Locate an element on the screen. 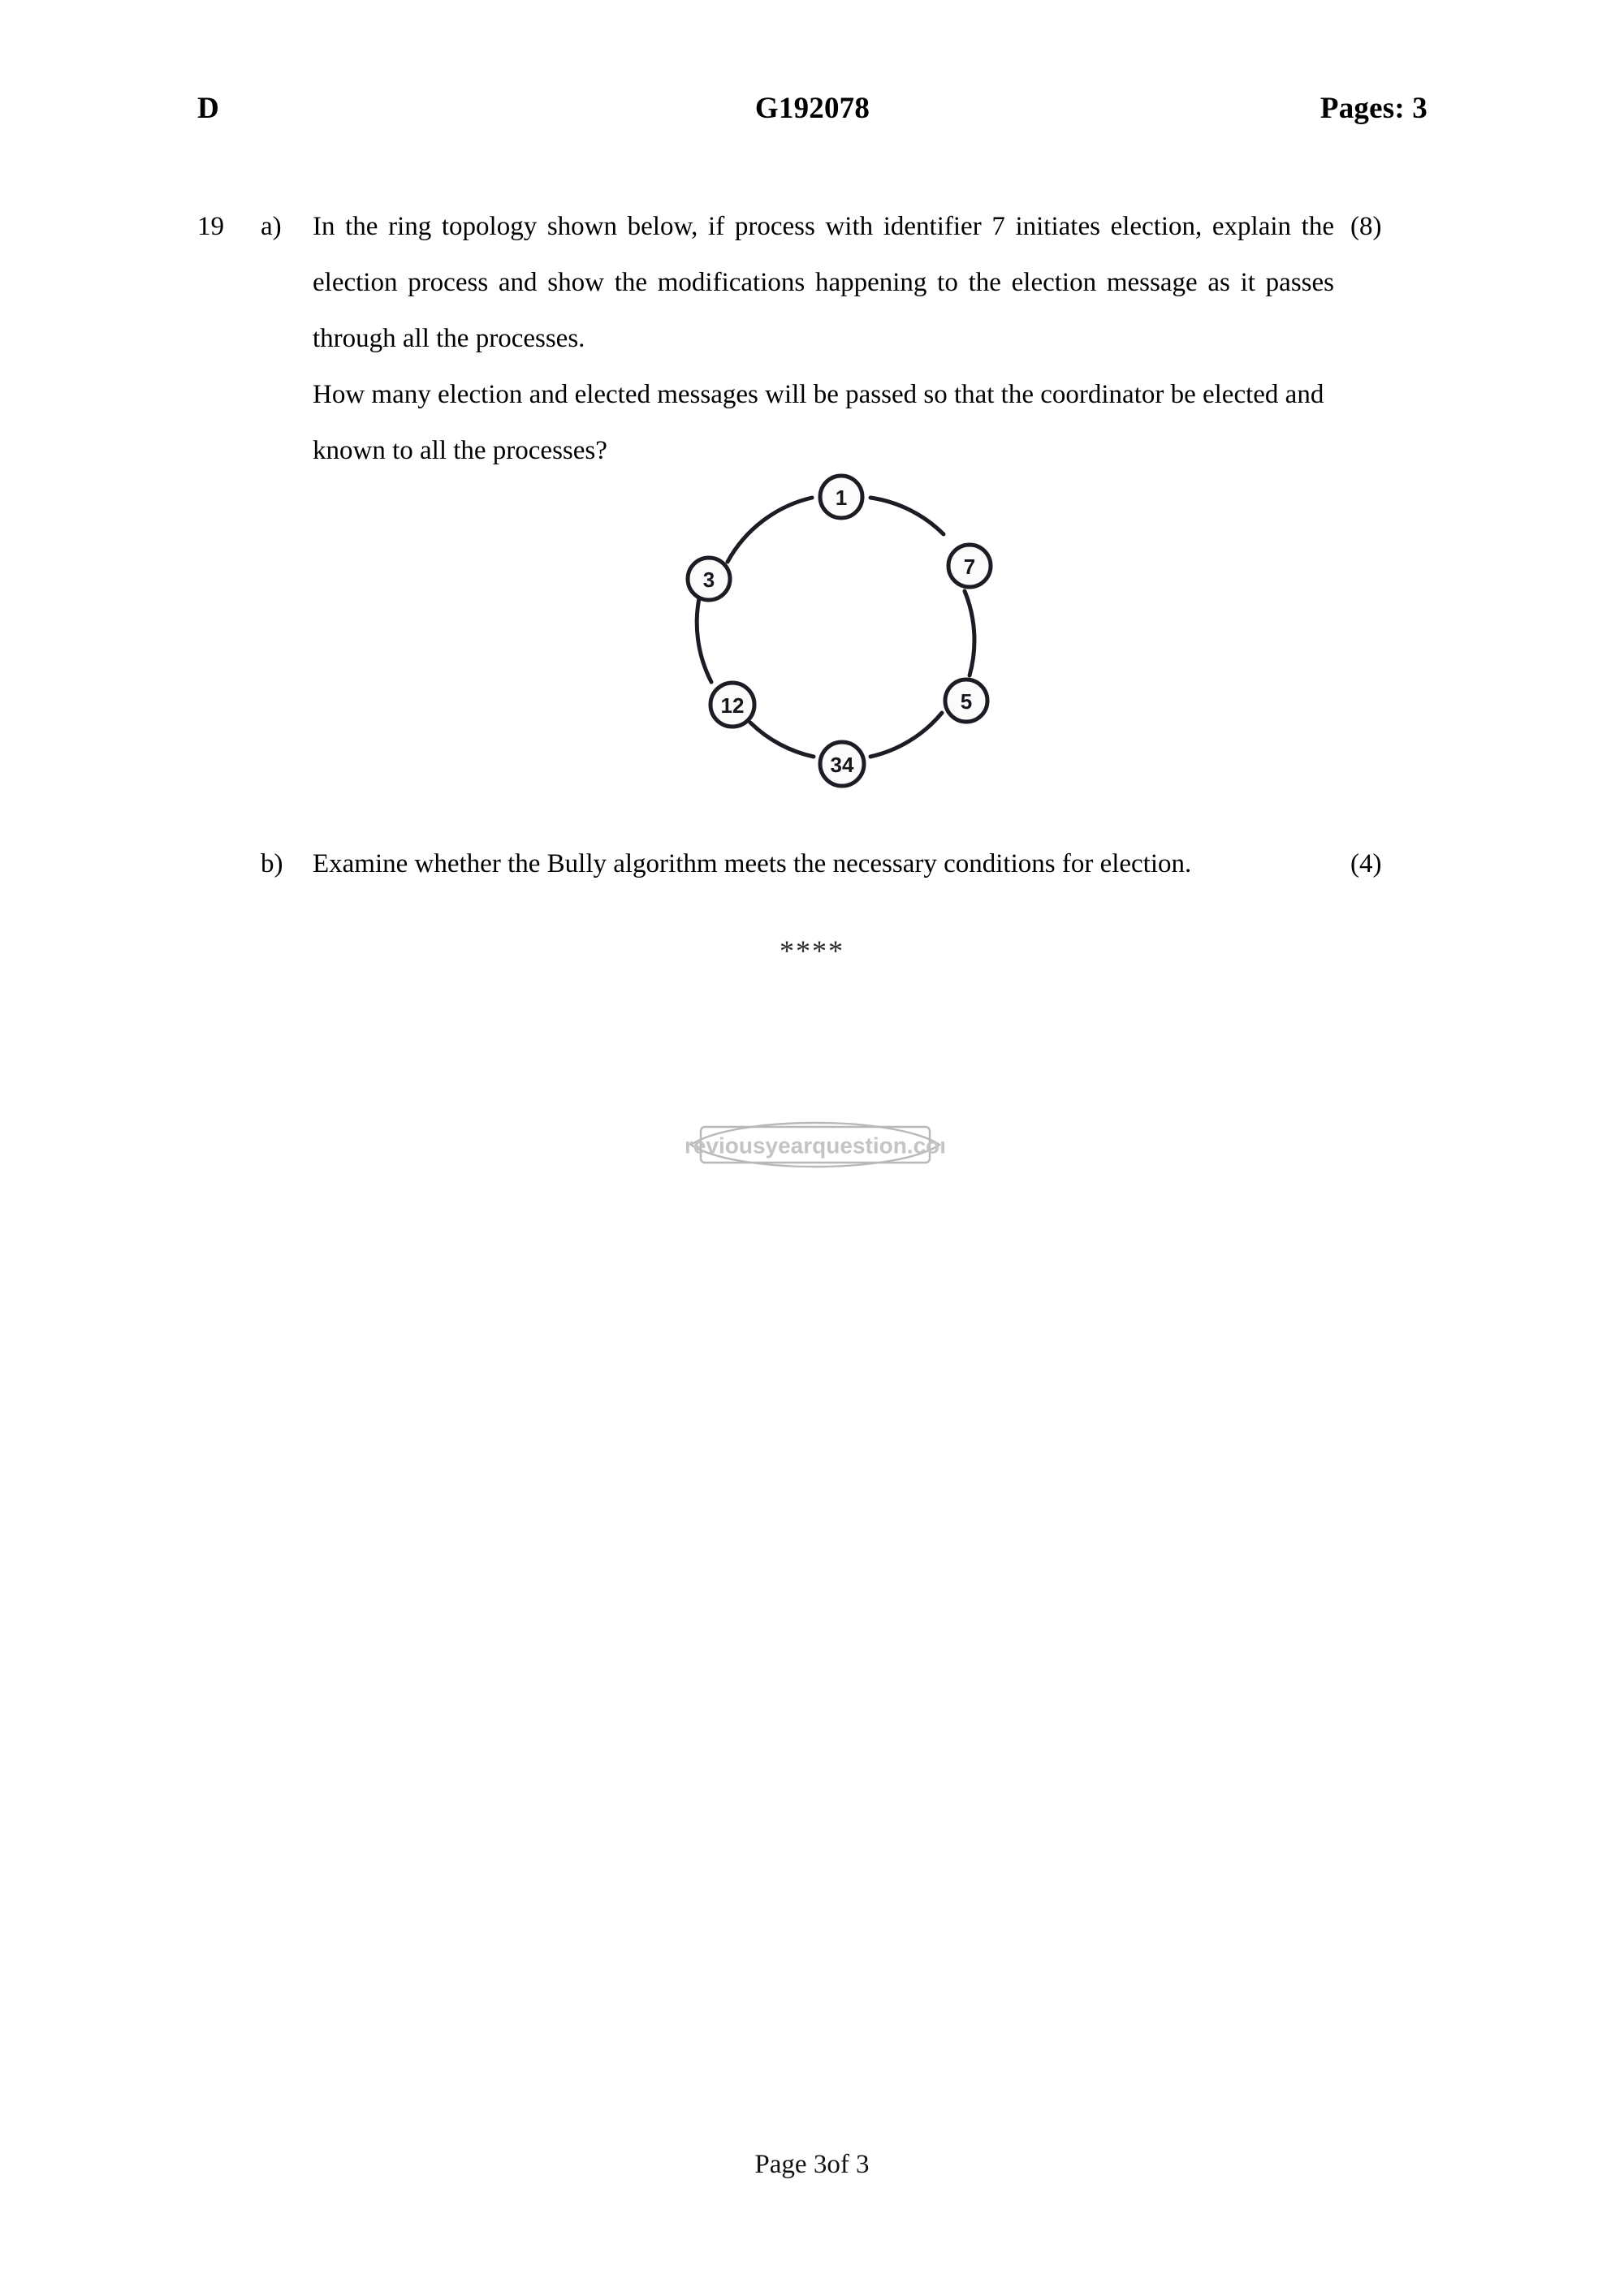 The width and height of the screenshot is (1624, 2296). watermark-text: previousyearquestion.com is located at coordinates (815, 1146).